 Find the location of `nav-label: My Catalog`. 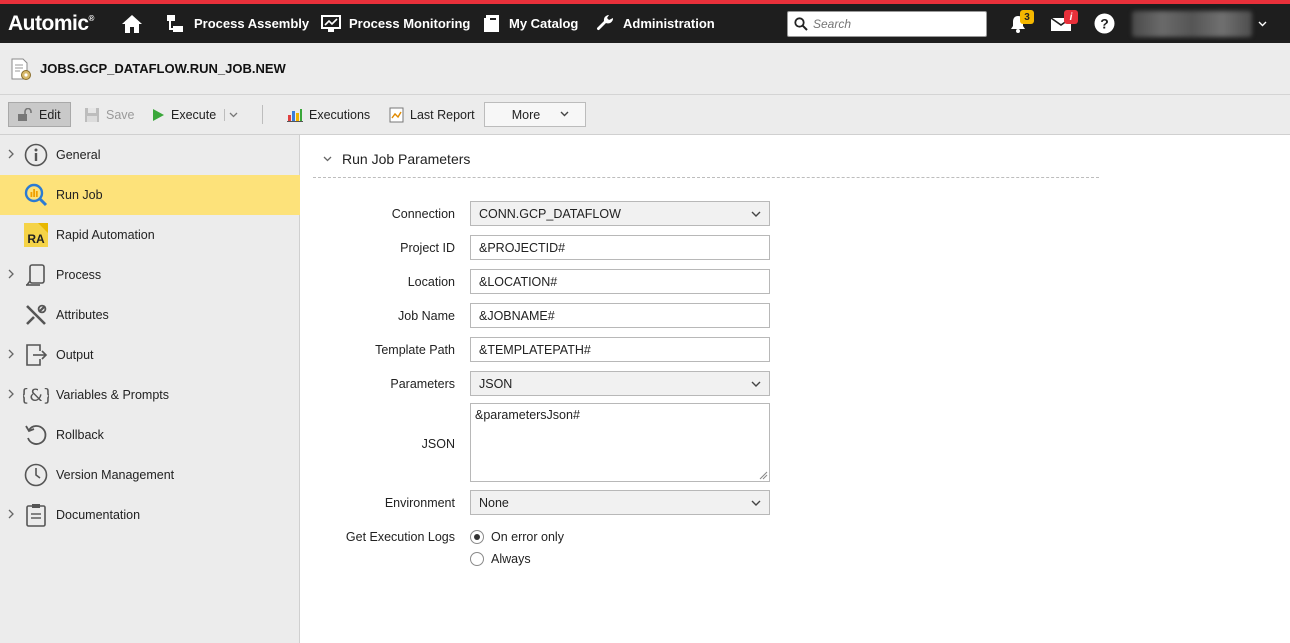

nav-label: My Catalog is located at coordinates (544, 23).